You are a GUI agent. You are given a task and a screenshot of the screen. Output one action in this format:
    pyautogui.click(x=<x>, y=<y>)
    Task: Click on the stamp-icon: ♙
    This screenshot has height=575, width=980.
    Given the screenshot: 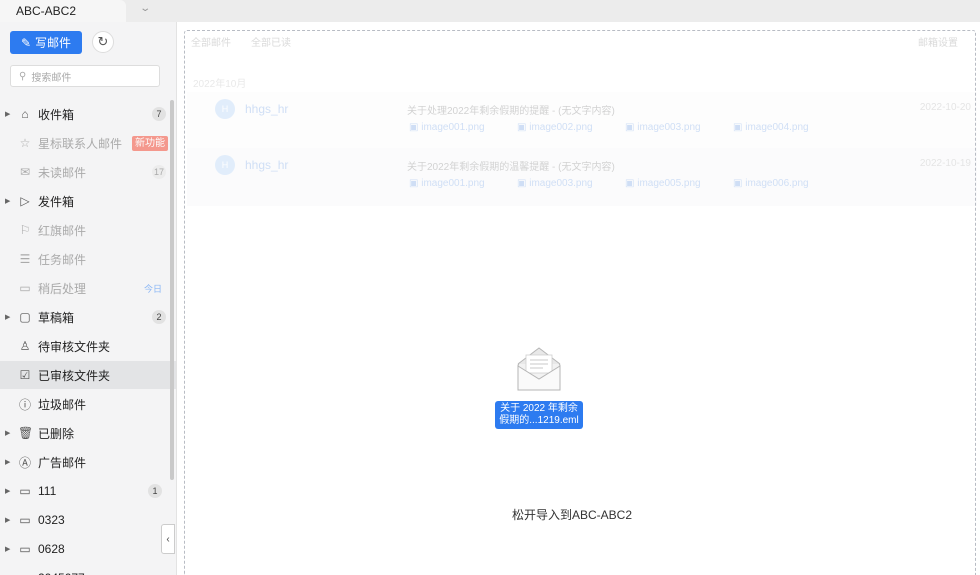 What is the action you would take?
    pyautogui.click(x=25, y=346)
    